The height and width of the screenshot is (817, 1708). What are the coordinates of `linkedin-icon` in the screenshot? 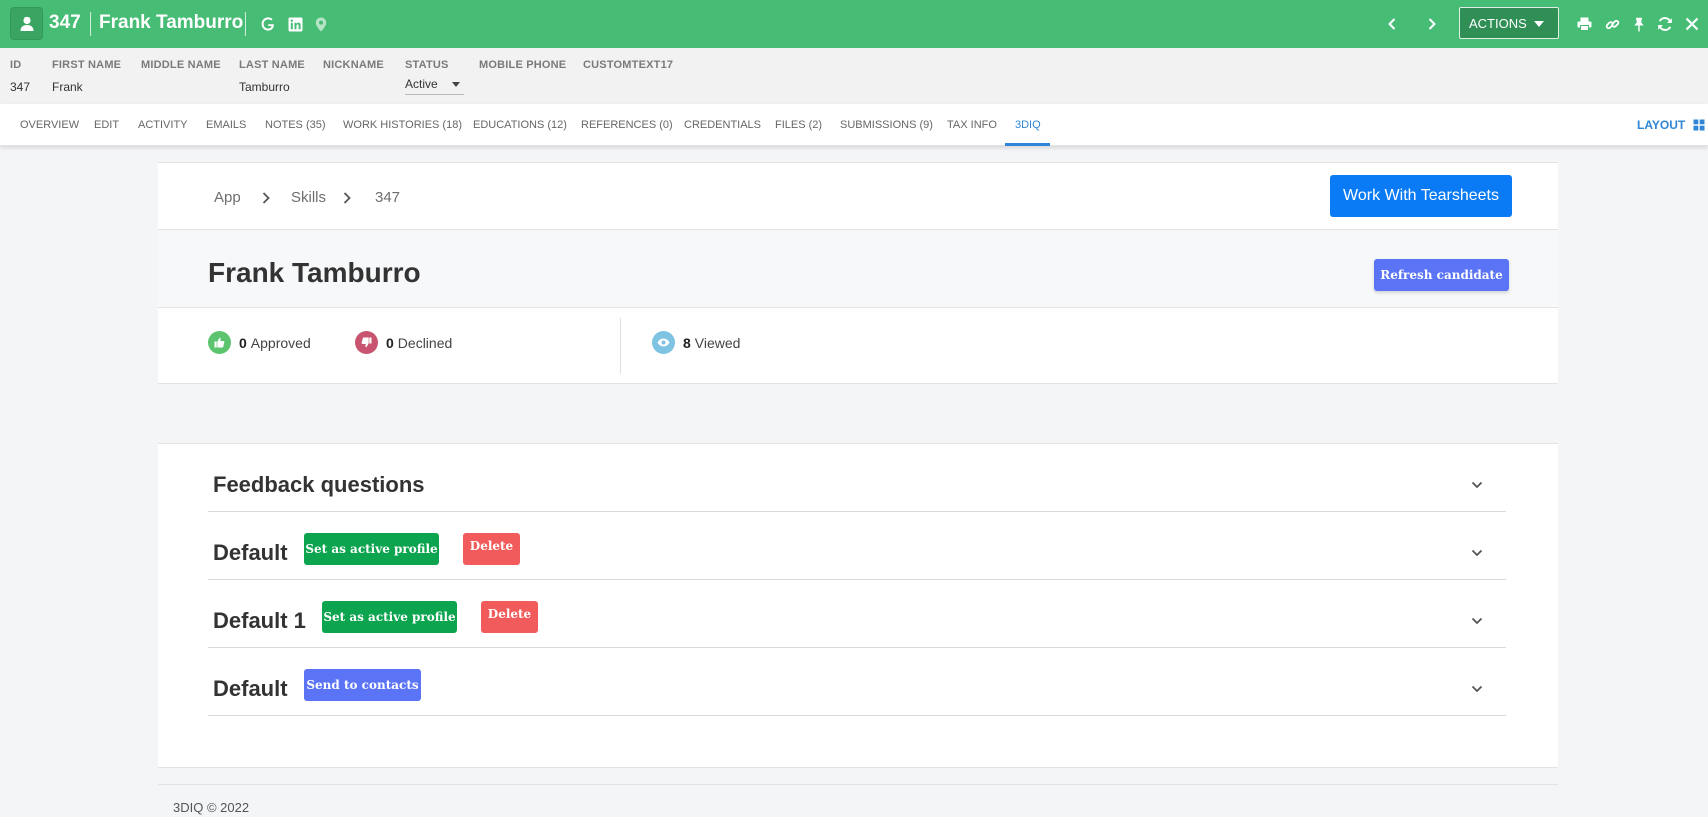 It's located at (295, 24).